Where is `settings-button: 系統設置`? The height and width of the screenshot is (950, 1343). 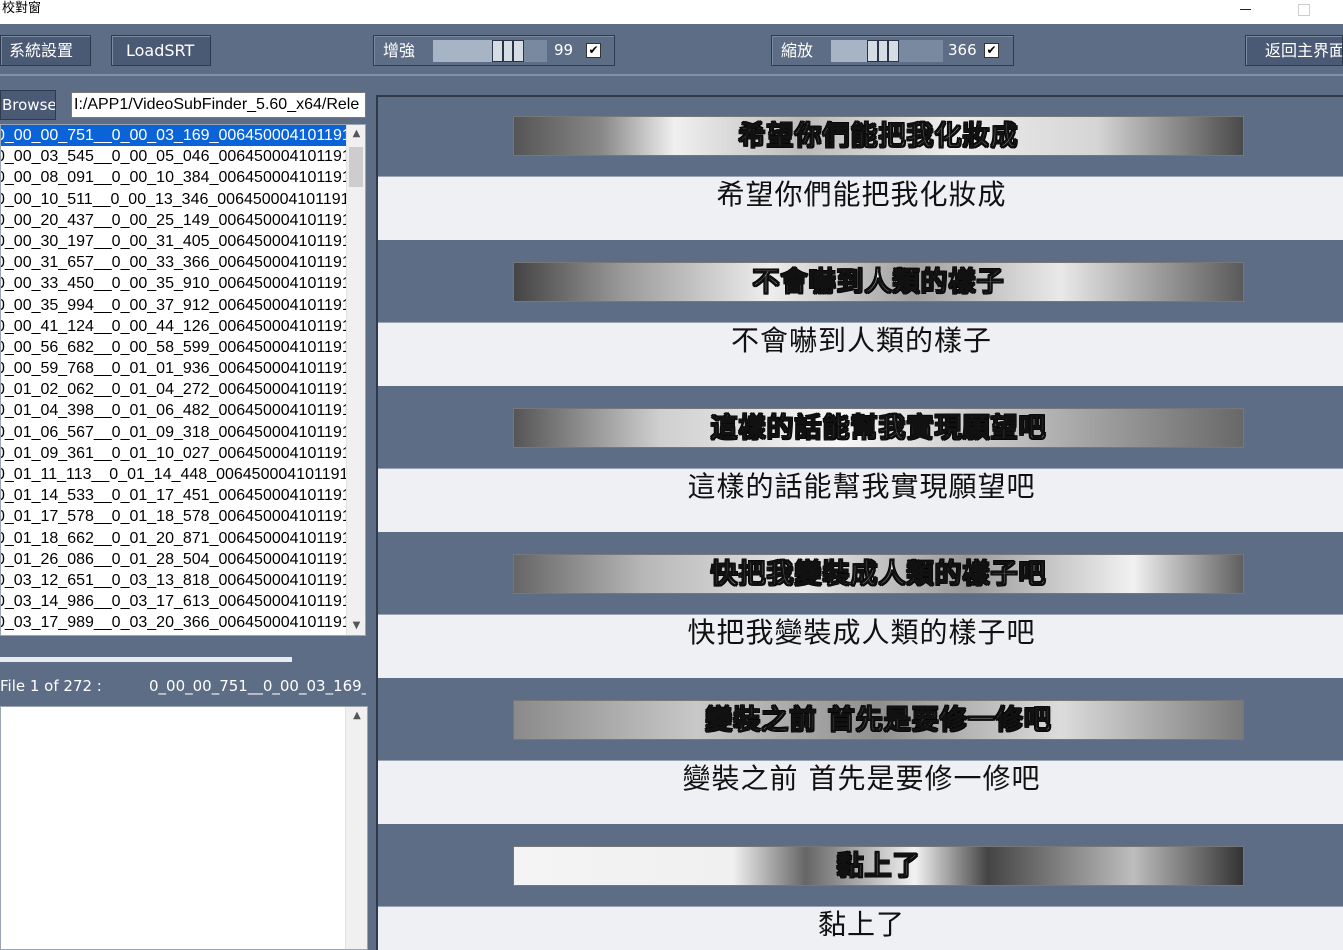
settings-button: 系統設置 is located at coordinates (45, 50).